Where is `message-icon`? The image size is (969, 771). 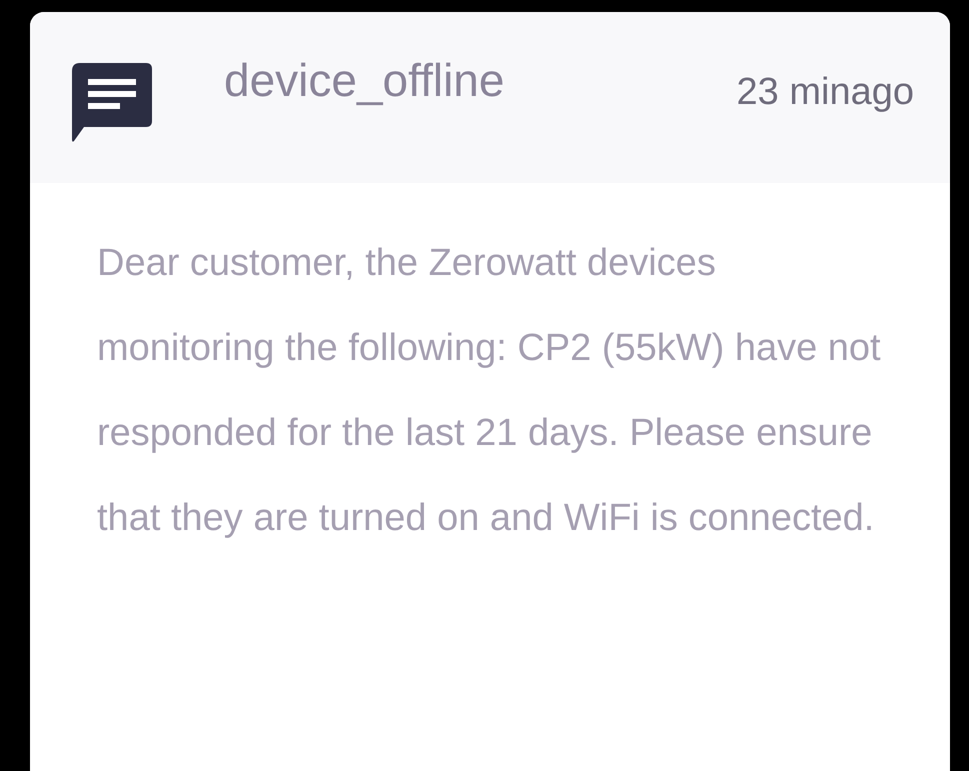
message-icon is located at coordinates (112, 102).